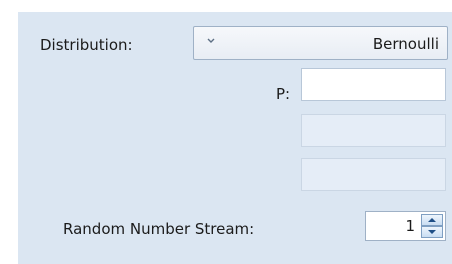  What do you see at coordinates (86, 45) in the screenshot?
I see `distribution-label: Distribution:` at bounding box center [86, 45].